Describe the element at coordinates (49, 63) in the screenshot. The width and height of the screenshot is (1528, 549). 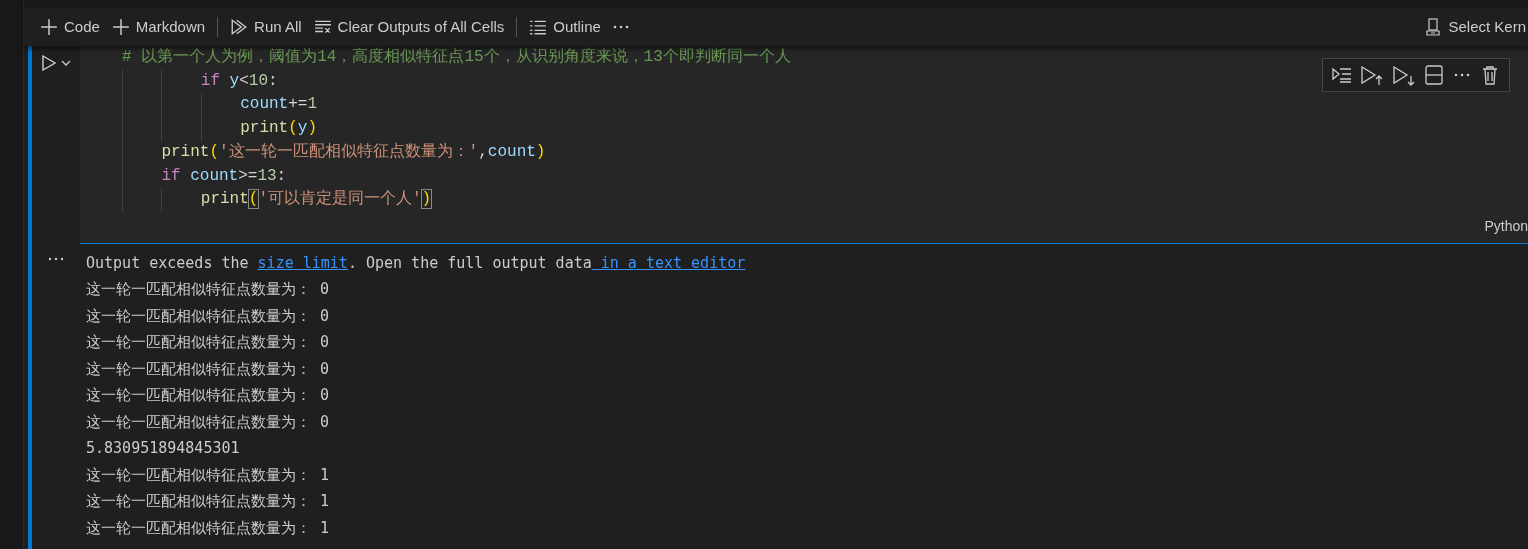
I see `run-cell-button` at that location.